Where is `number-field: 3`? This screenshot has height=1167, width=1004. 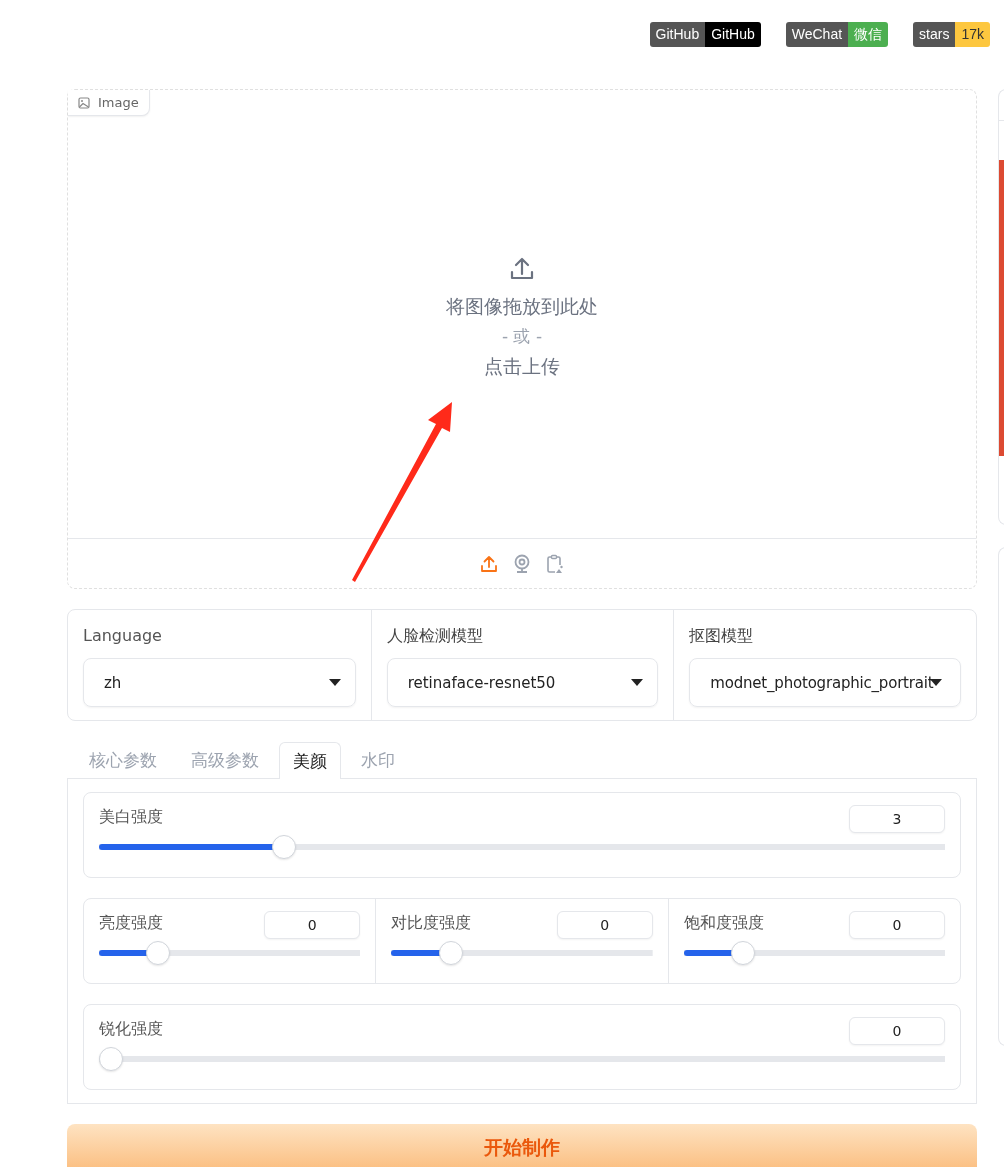
number-field: 3 is located at coordinates (897, 819).